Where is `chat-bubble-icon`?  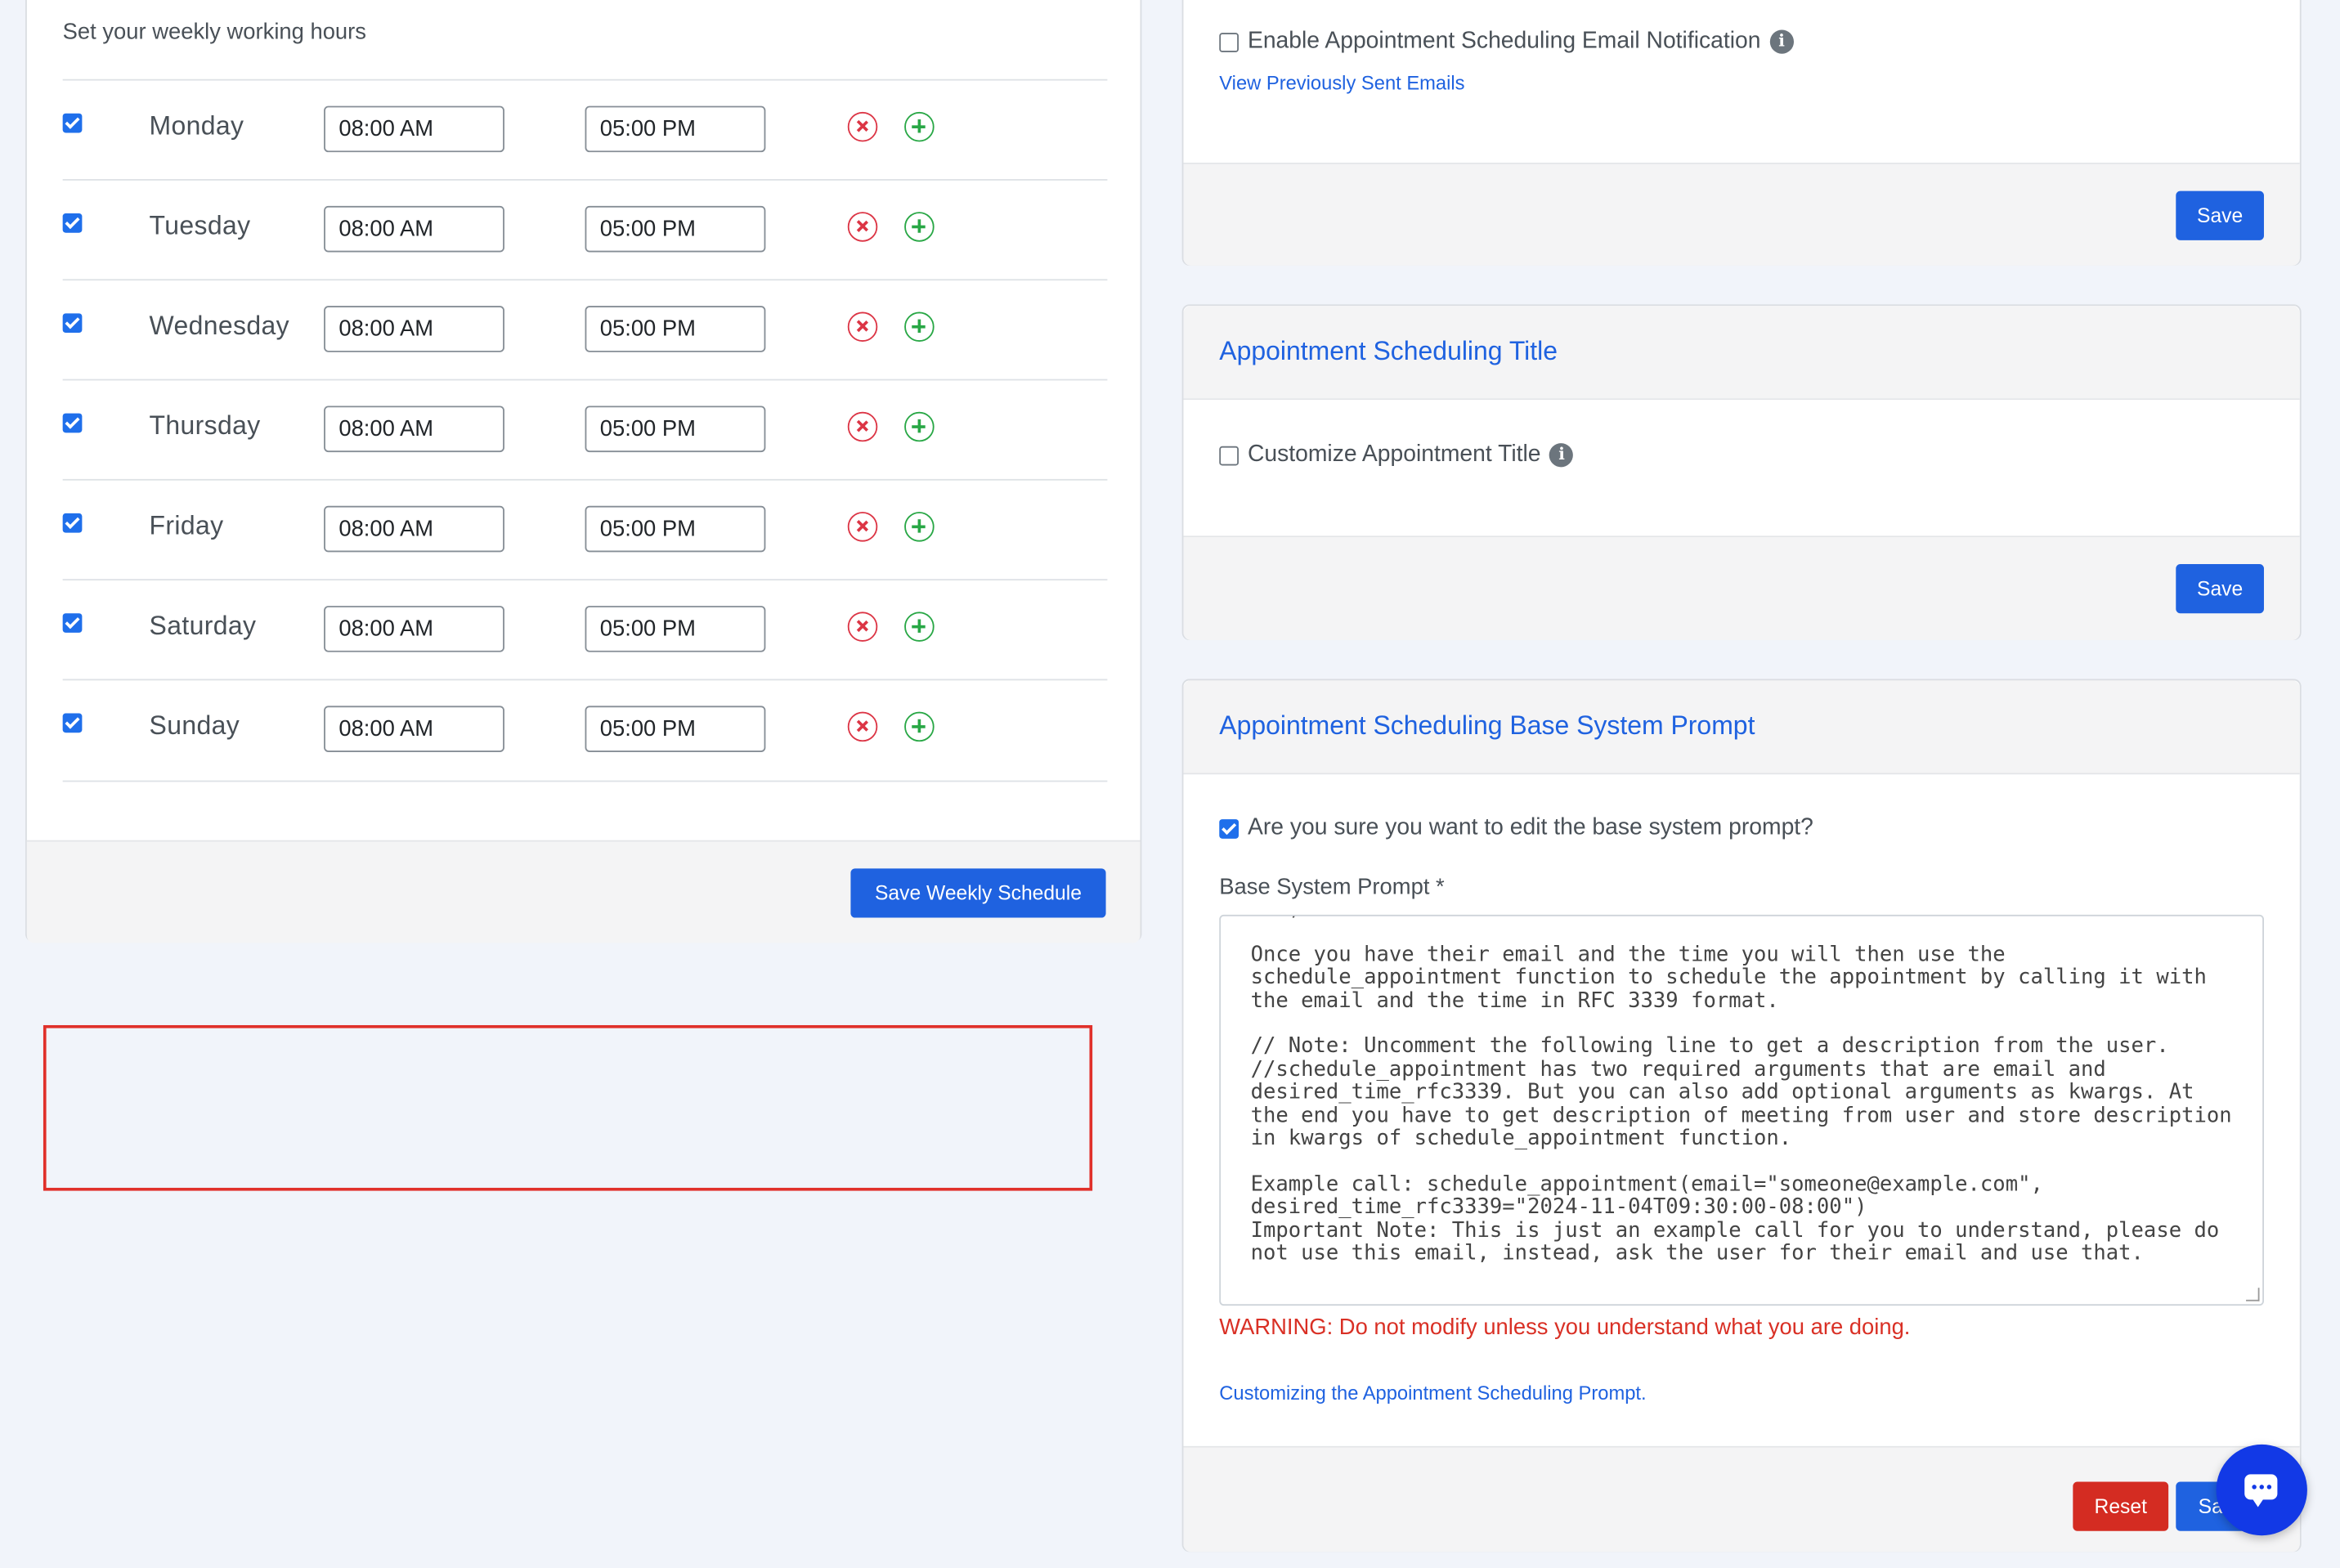 chat-bubble-icon is located at coordinates (2261, 1491).